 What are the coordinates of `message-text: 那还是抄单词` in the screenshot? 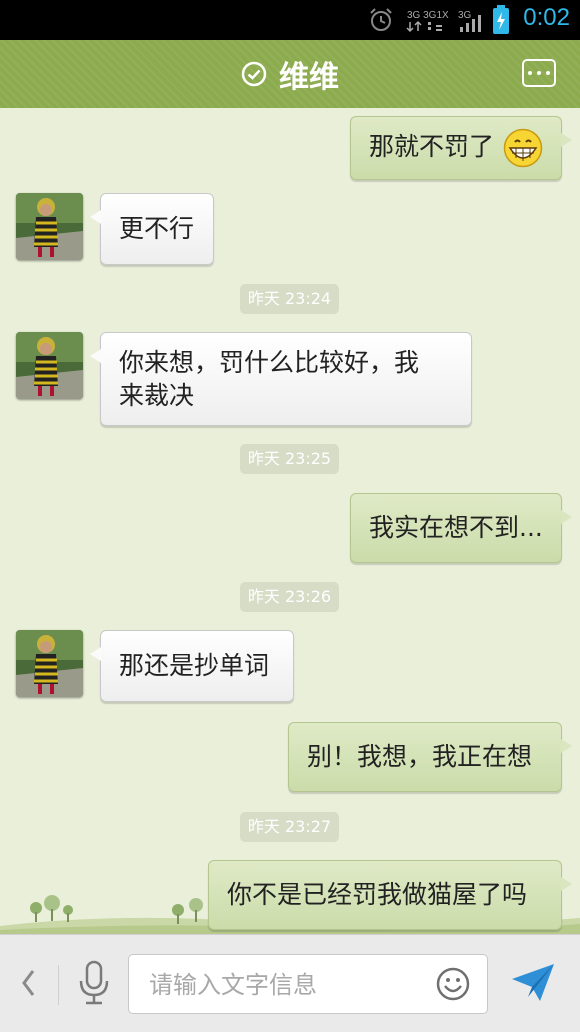 It's located at (194, 665).